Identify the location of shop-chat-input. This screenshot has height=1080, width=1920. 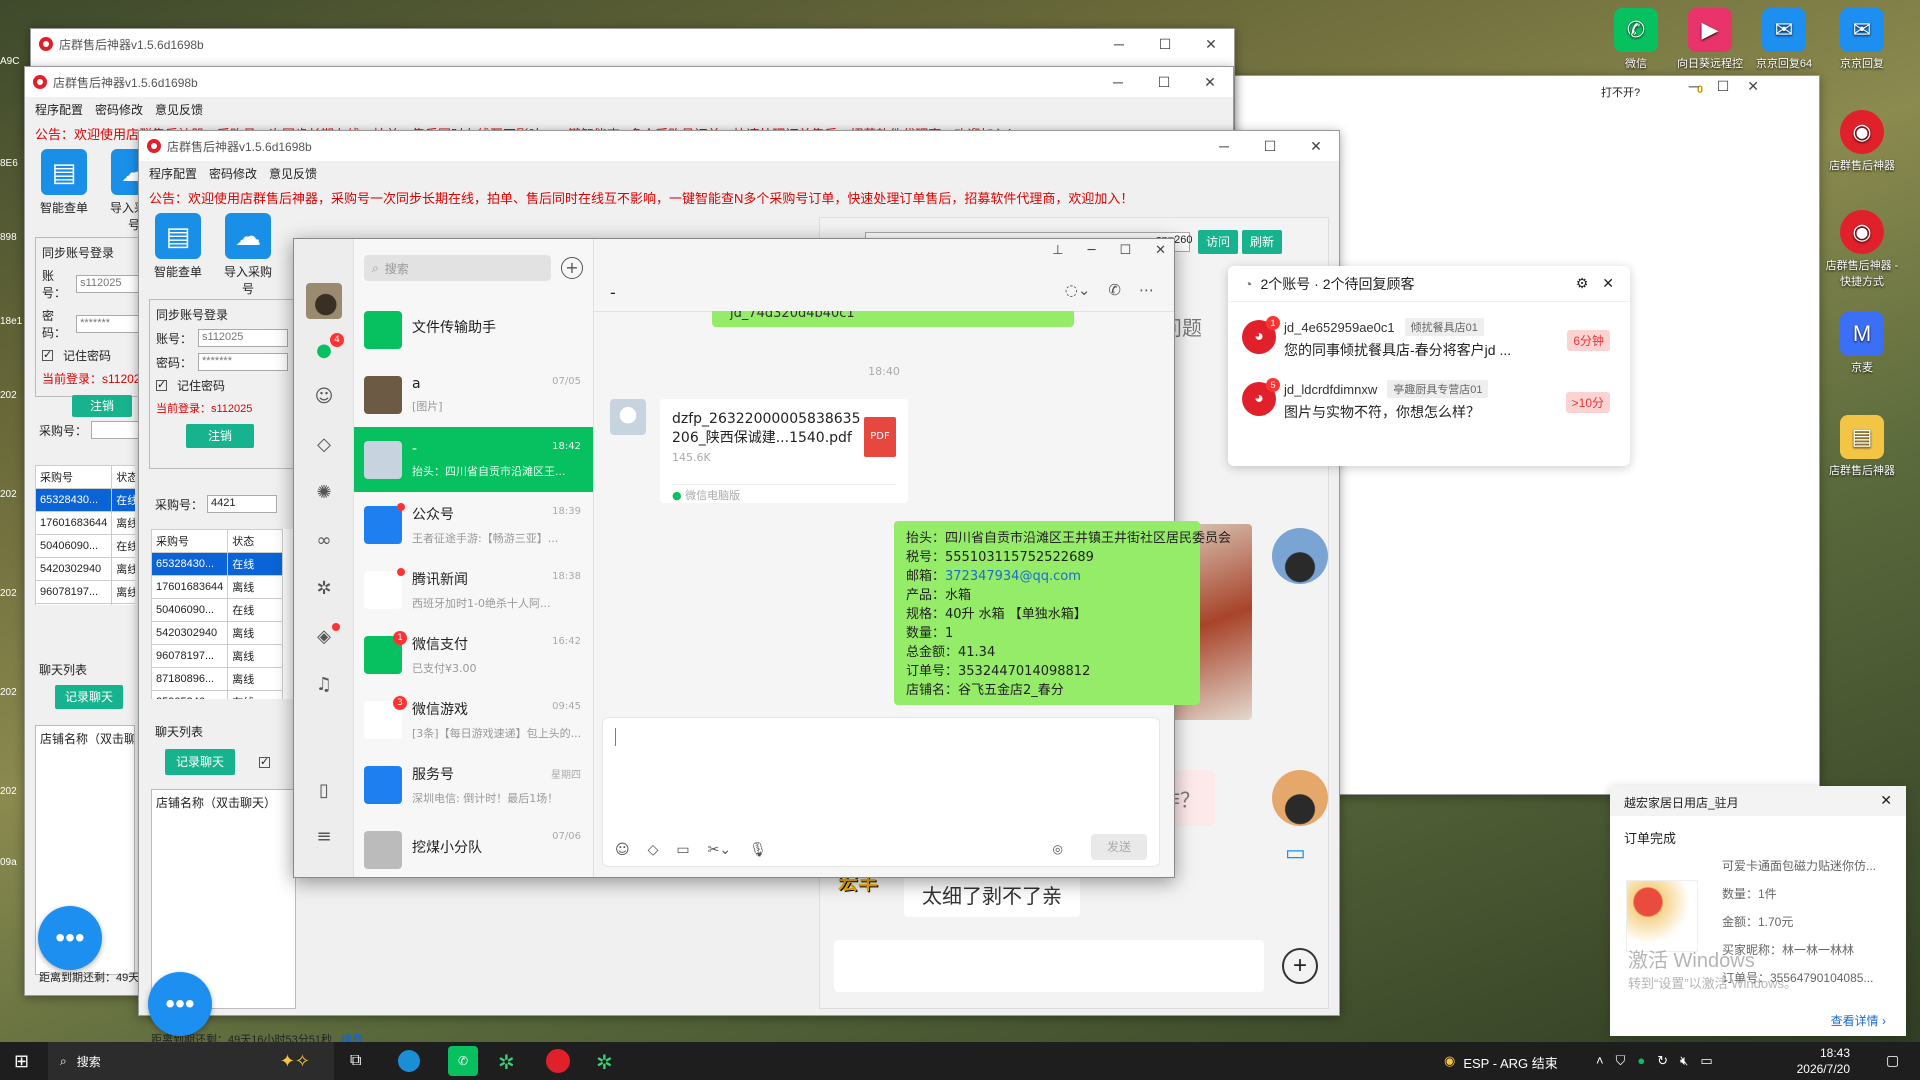
(1049, 966).